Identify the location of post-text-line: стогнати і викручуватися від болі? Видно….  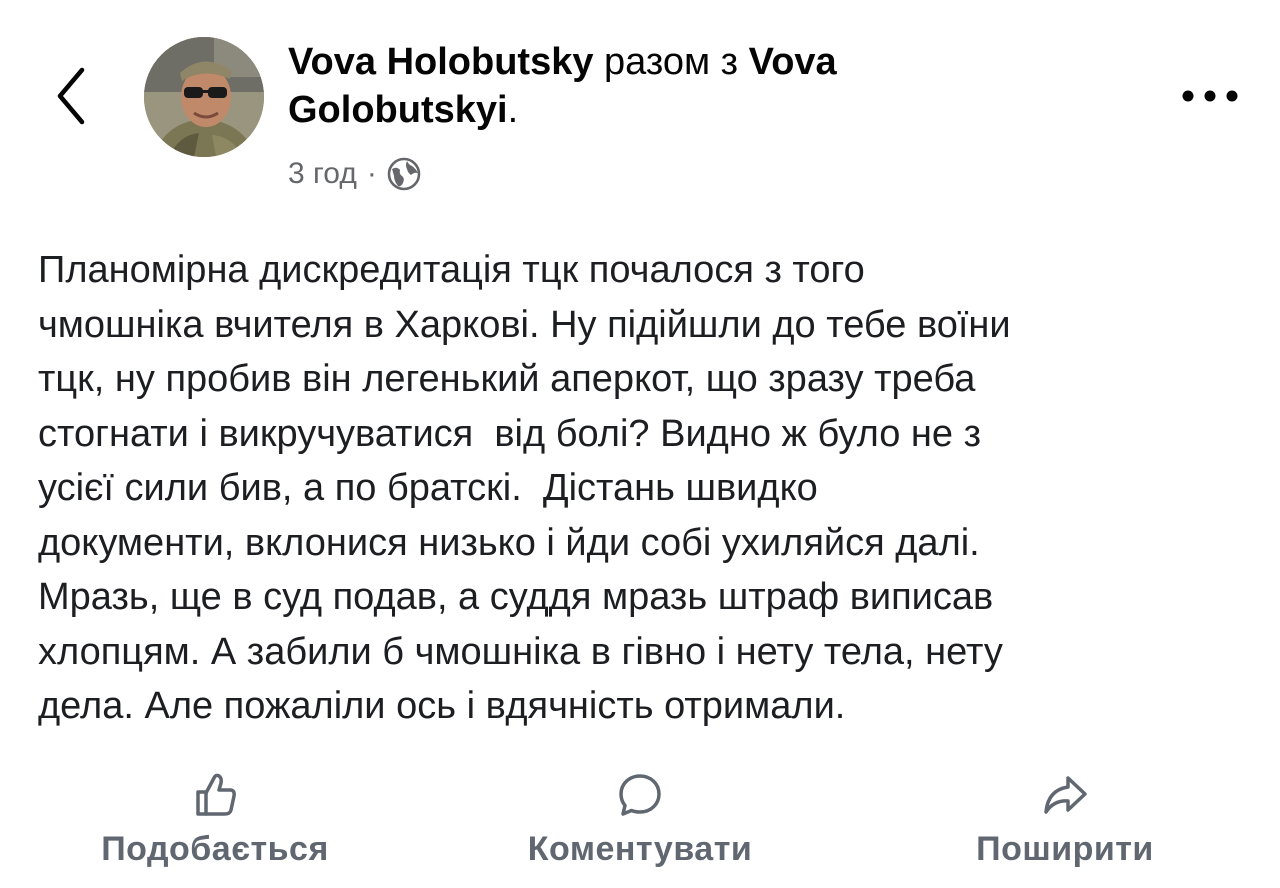
(509, 433).